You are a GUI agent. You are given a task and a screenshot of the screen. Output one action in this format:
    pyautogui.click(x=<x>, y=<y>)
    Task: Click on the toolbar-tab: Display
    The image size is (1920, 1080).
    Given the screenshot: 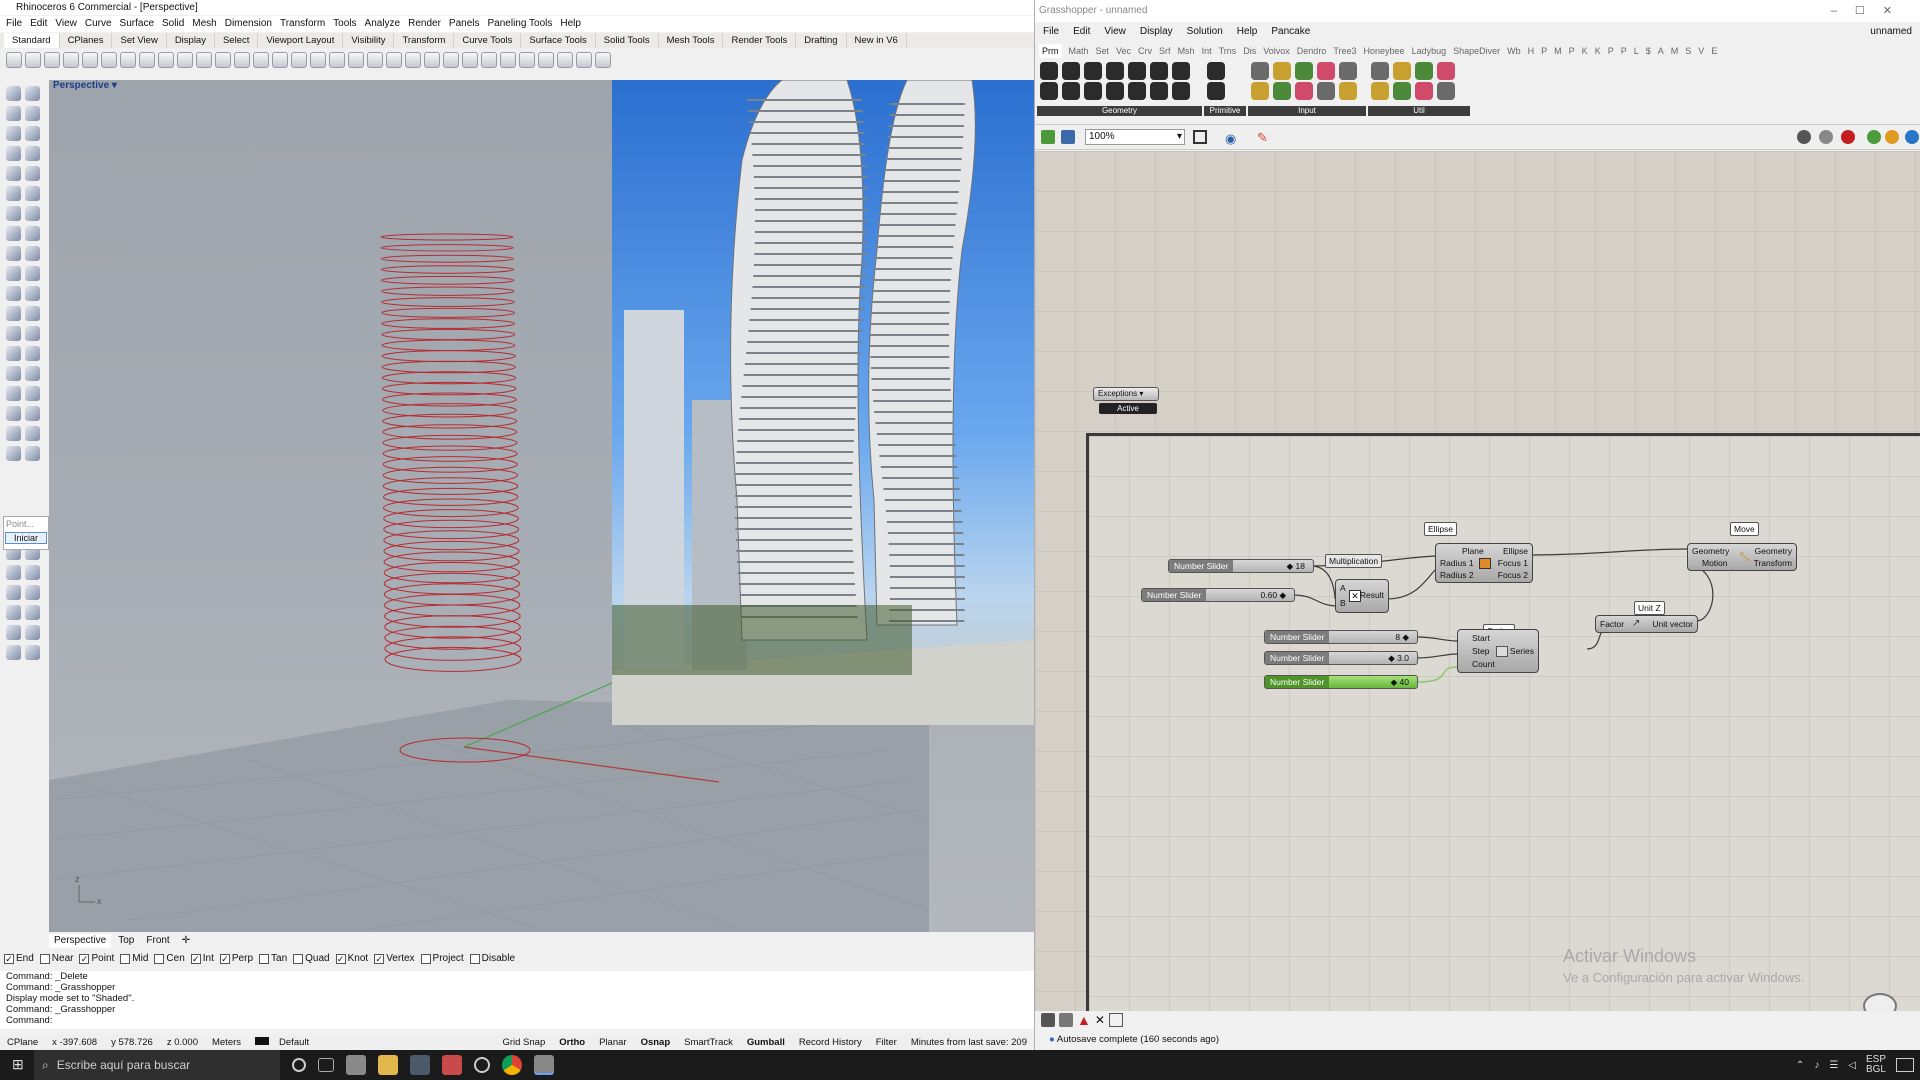 What is the action you would take?
    pyautogui.click(x=191, y=40)
    